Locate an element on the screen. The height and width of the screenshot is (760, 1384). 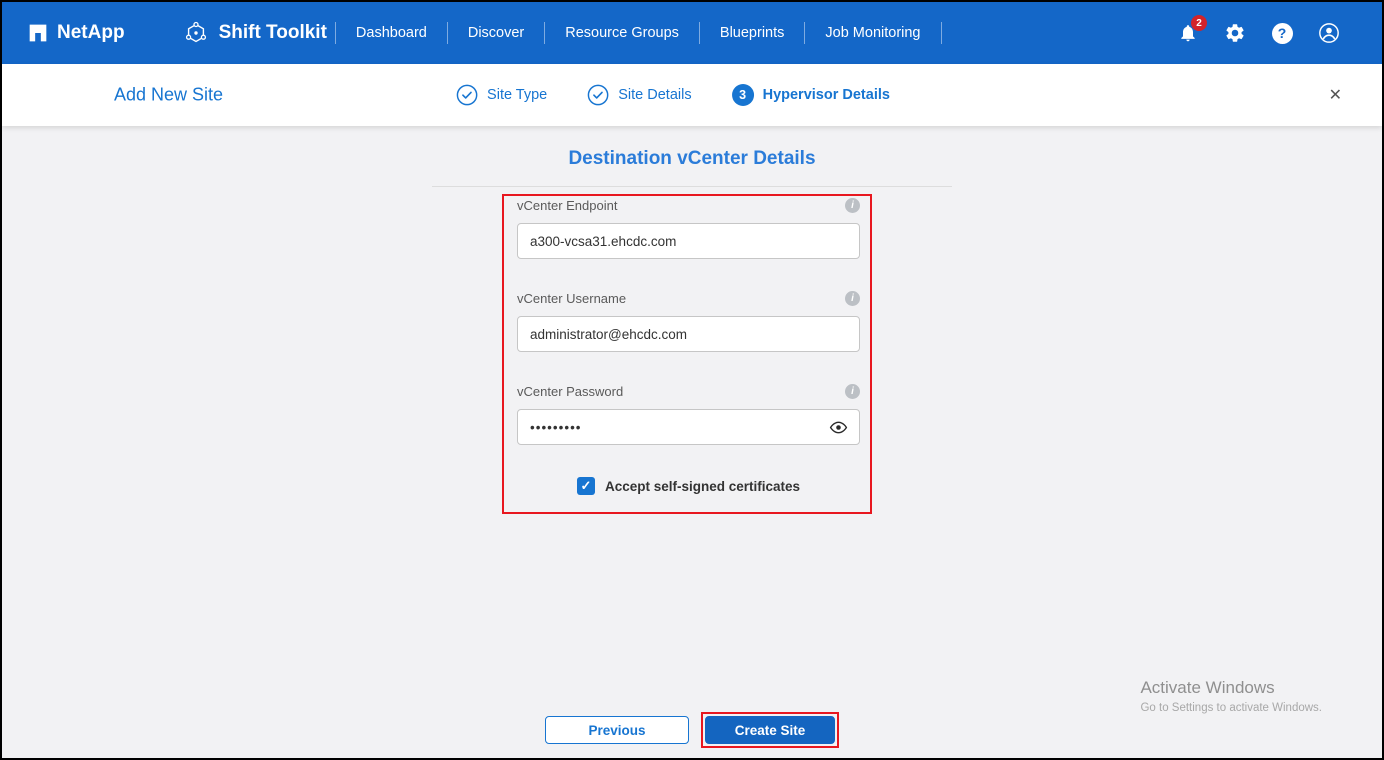
vcenter-username-field-group: vCenter Username i is located at coordinates (688, 321).